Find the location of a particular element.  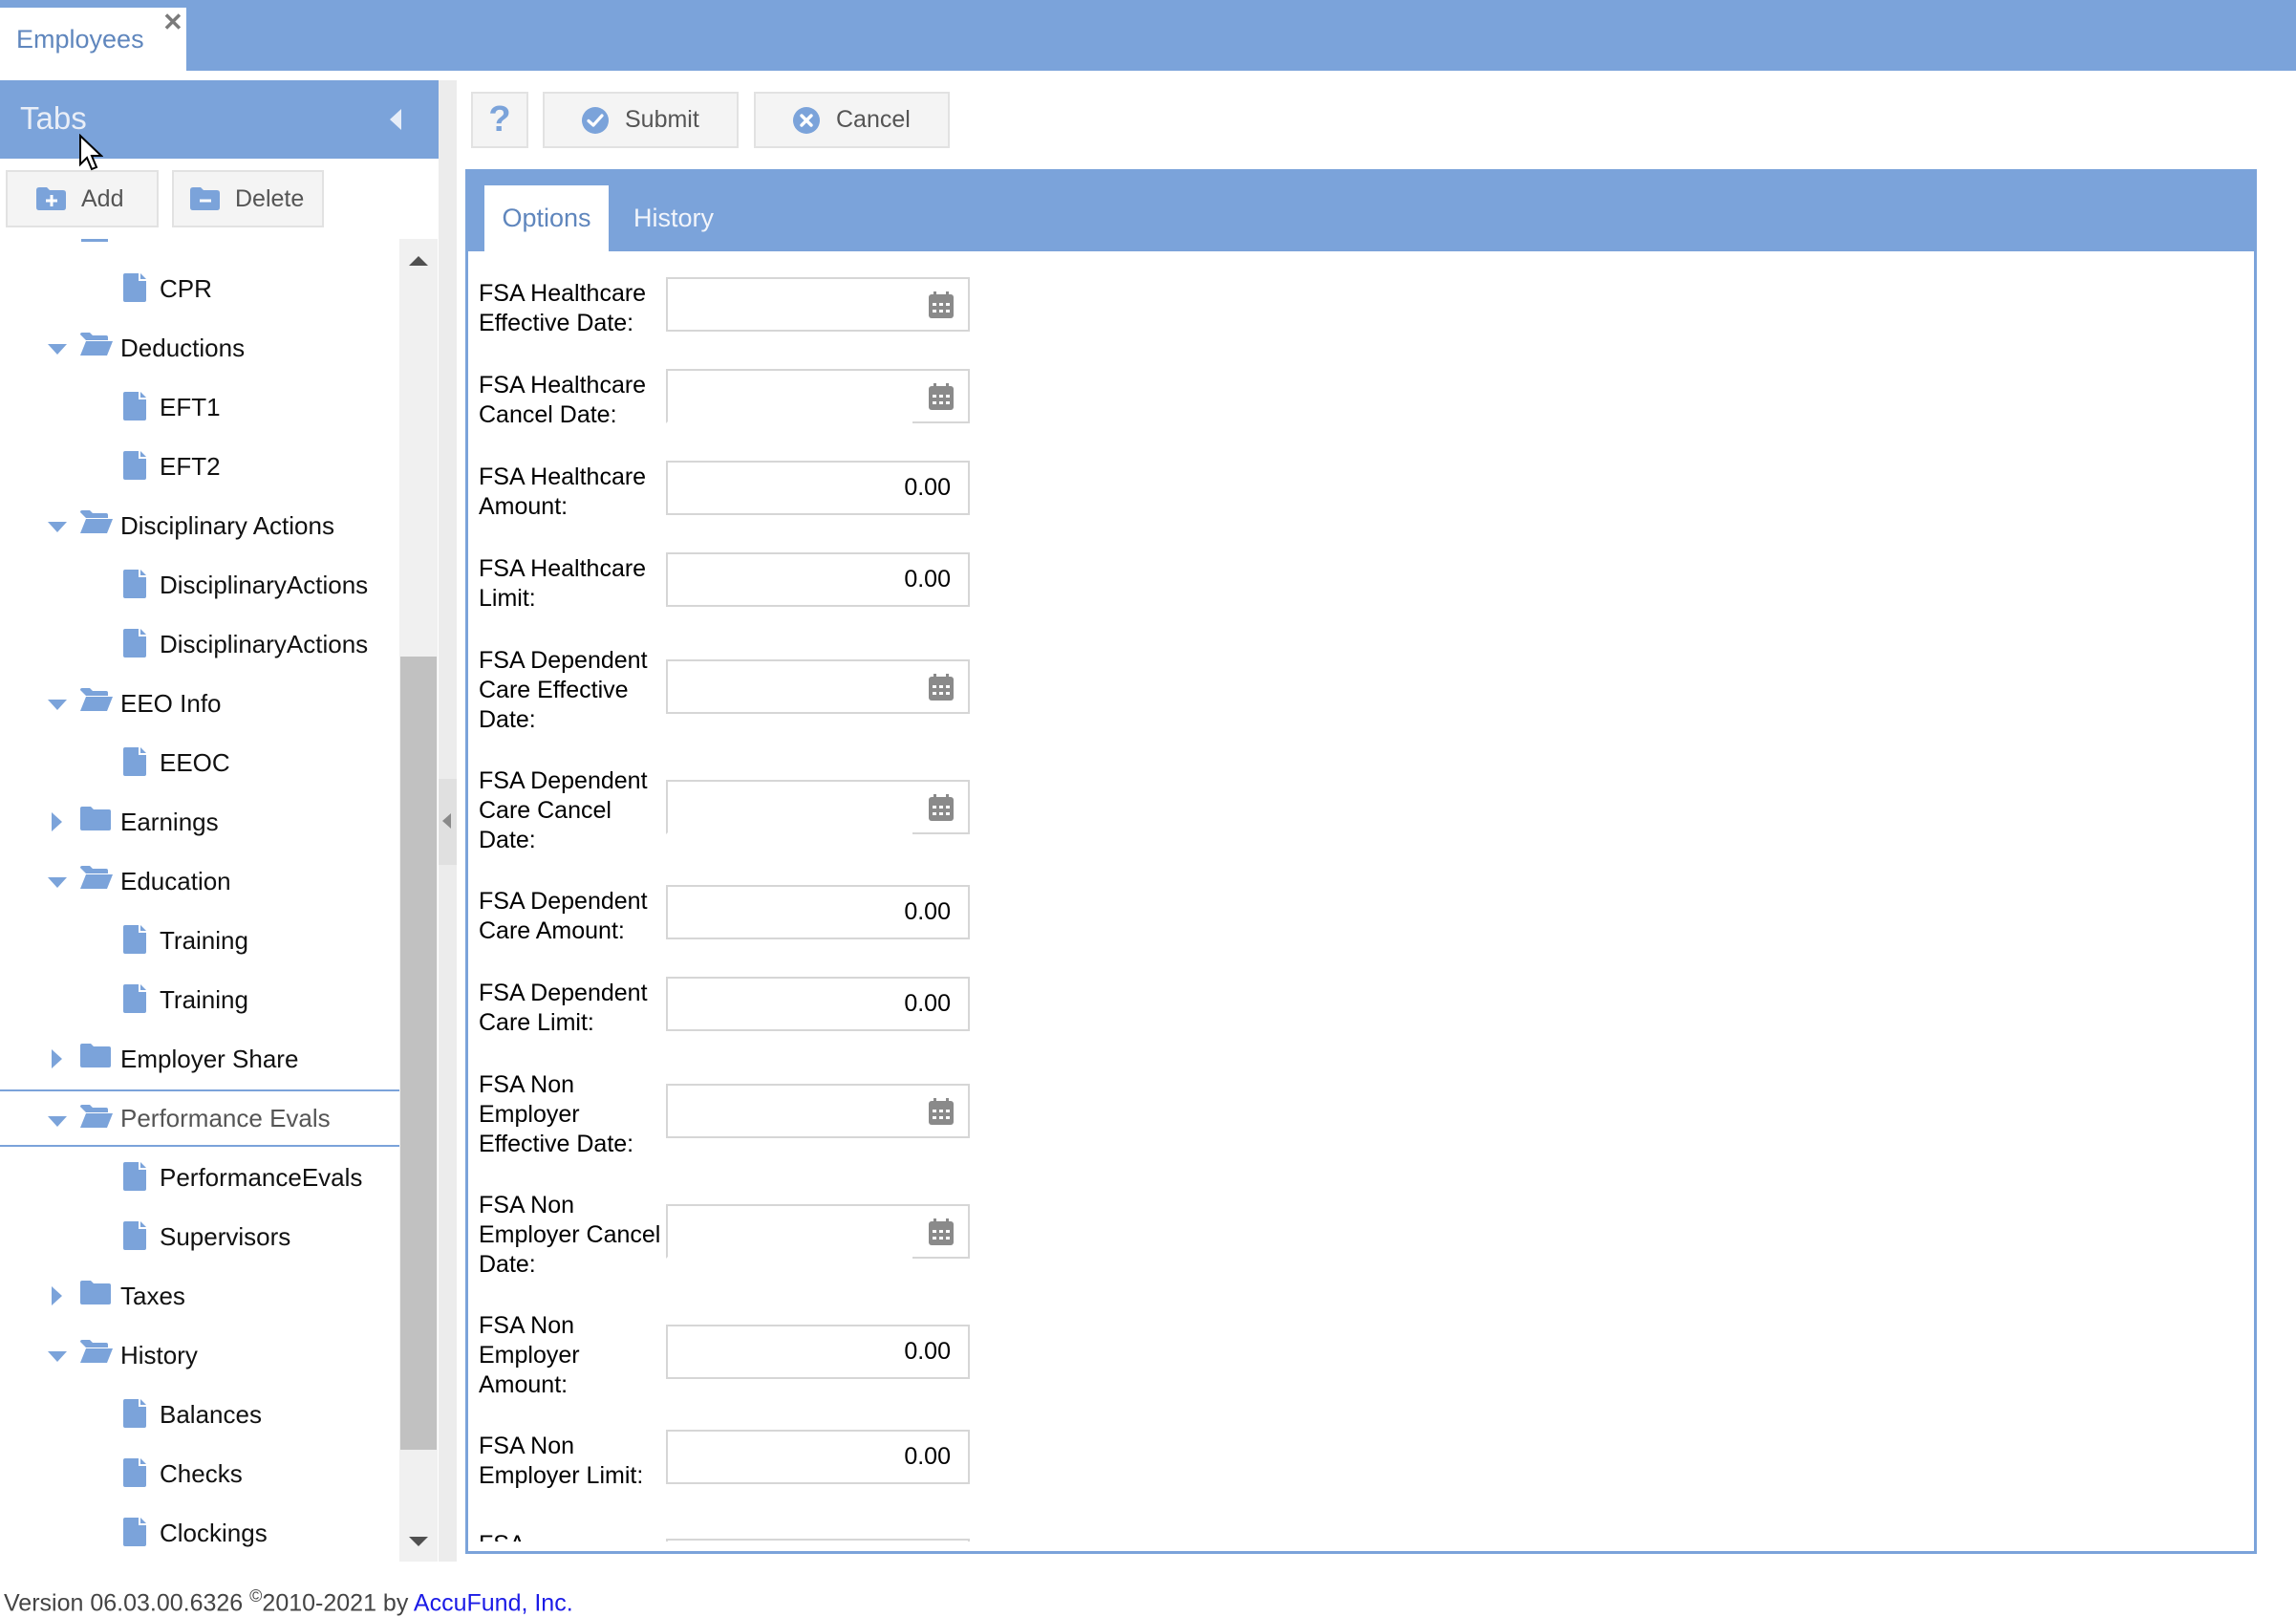

tree-folder: Earnings is located at coordinates (200, 822).